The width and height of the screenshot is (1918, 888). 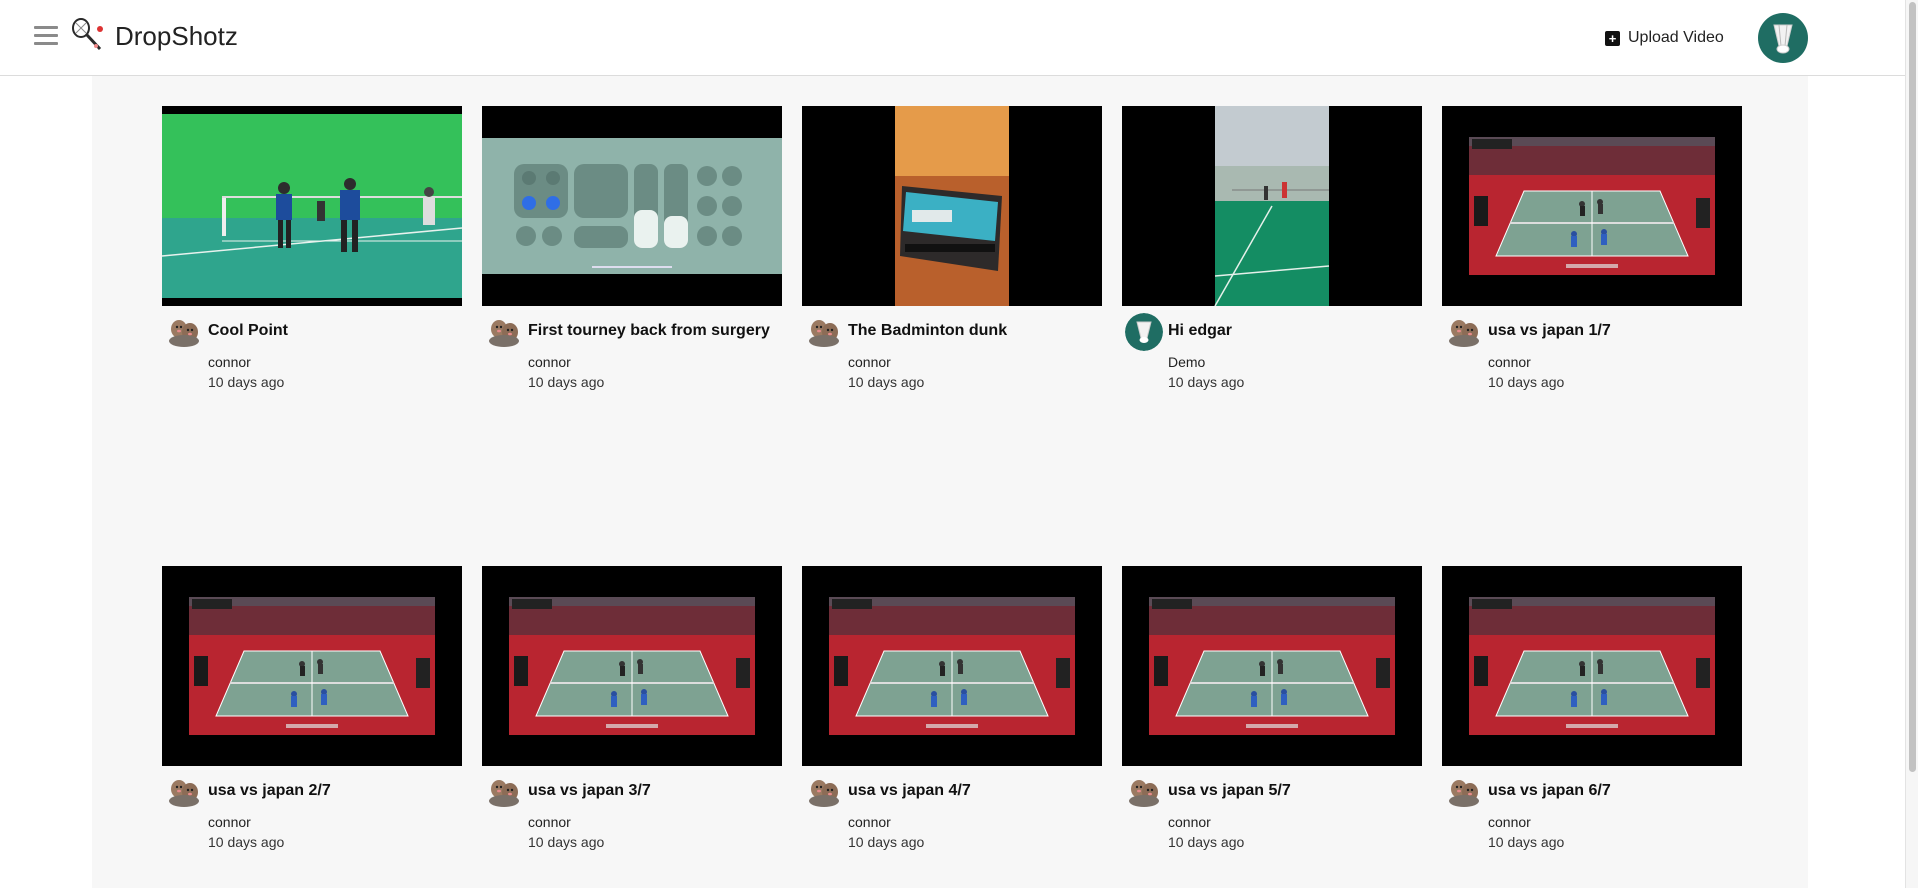 I want to click on top-app-bar: DropShotz + Upload Video, so click(x=952, y=38).